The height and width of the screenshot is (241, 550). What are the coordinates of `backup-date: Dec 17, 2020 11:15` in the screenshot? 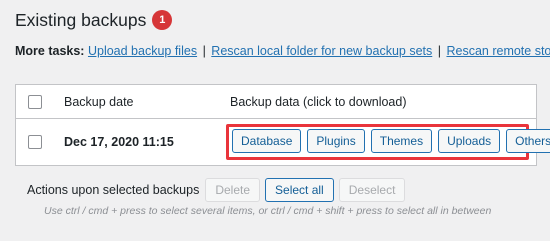 It's located at (119, 142).